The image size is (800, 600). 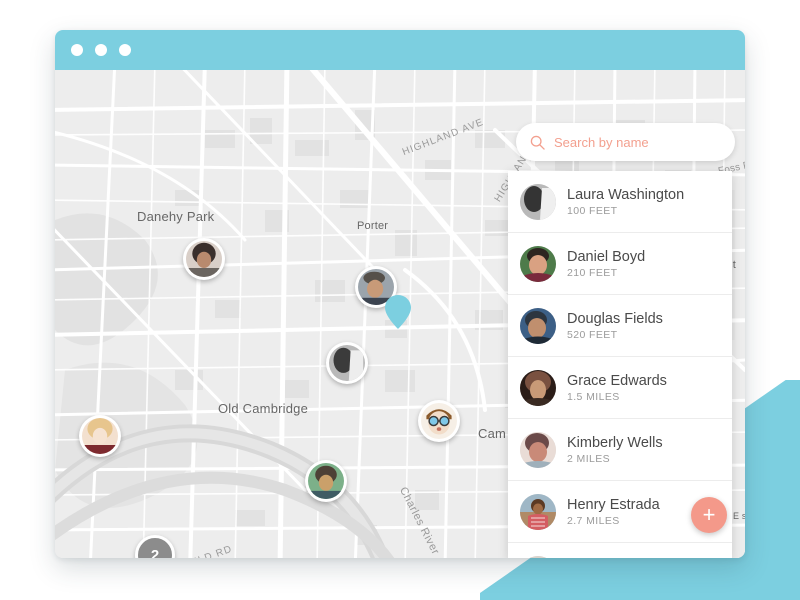 What do you see at coordinates (615, 442) in the screenshot?
I see `person-name: Kimberly Wells` at bounding box center [615, 442].